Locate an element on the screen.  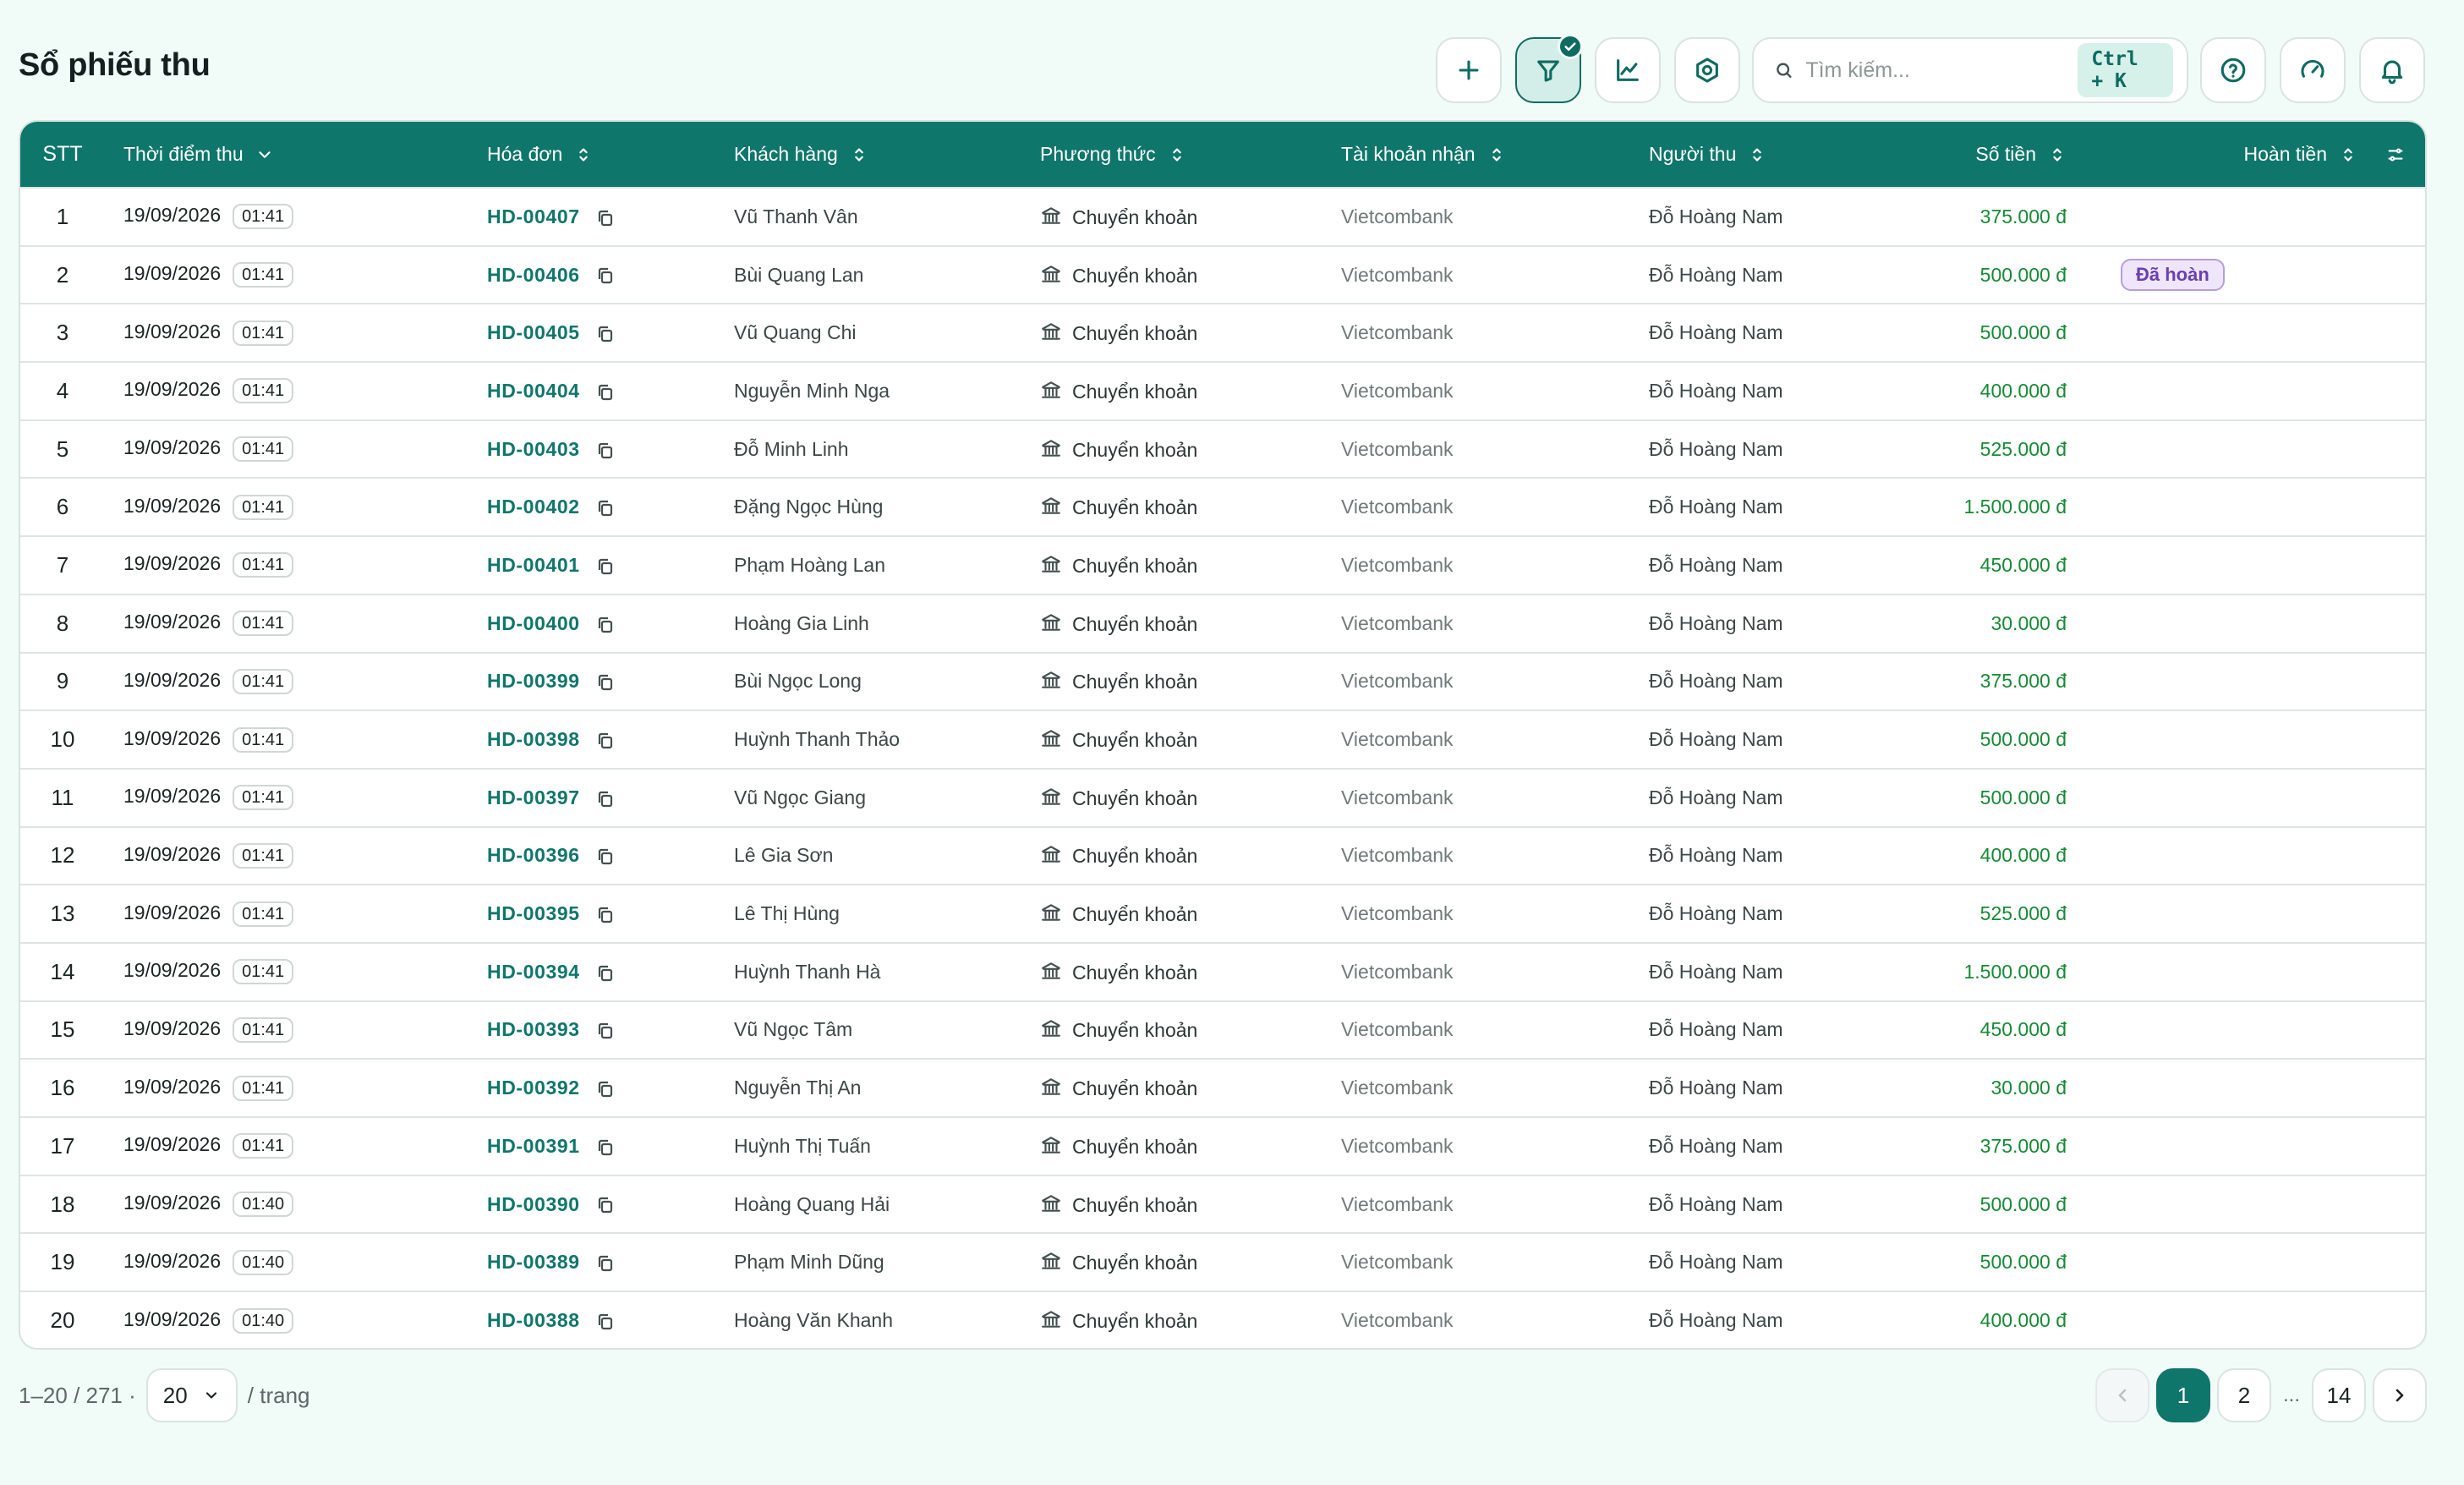
page-button-2: 2 is located at coordinates (2244, 1395).